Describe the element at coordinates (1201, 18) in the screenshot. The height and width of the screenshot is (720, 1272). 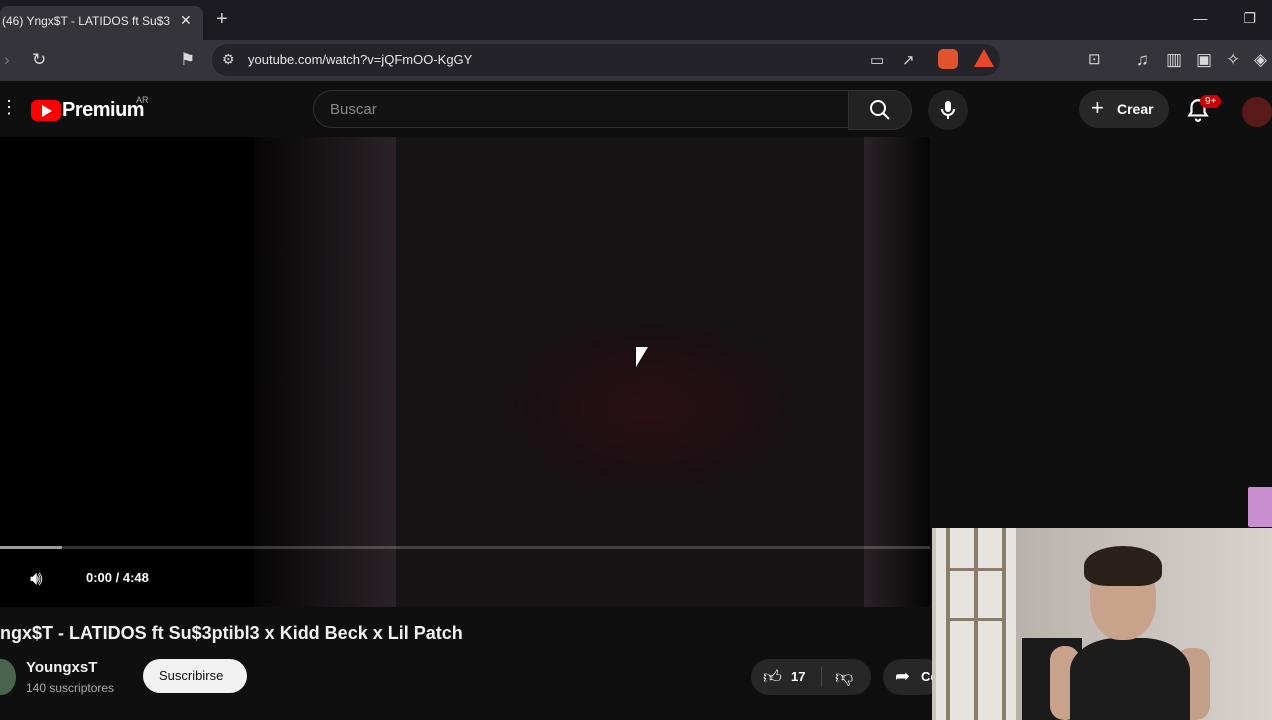
I see `minimize-icon: —` at that location.